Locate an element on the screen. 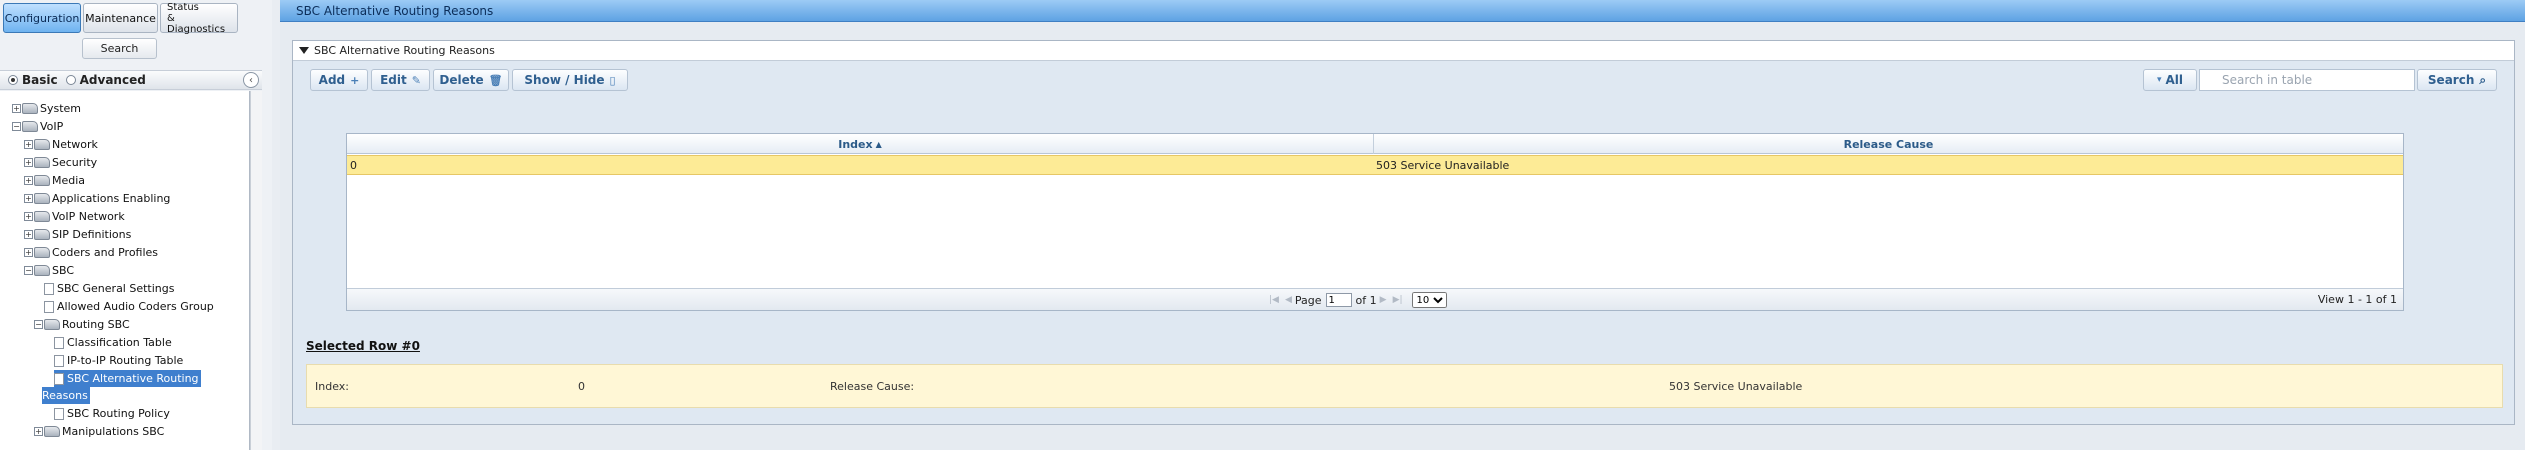 The height and width of the screenshot is (450, 2525). column-header-index: Index ▲ is located at coordinates (860, 144).